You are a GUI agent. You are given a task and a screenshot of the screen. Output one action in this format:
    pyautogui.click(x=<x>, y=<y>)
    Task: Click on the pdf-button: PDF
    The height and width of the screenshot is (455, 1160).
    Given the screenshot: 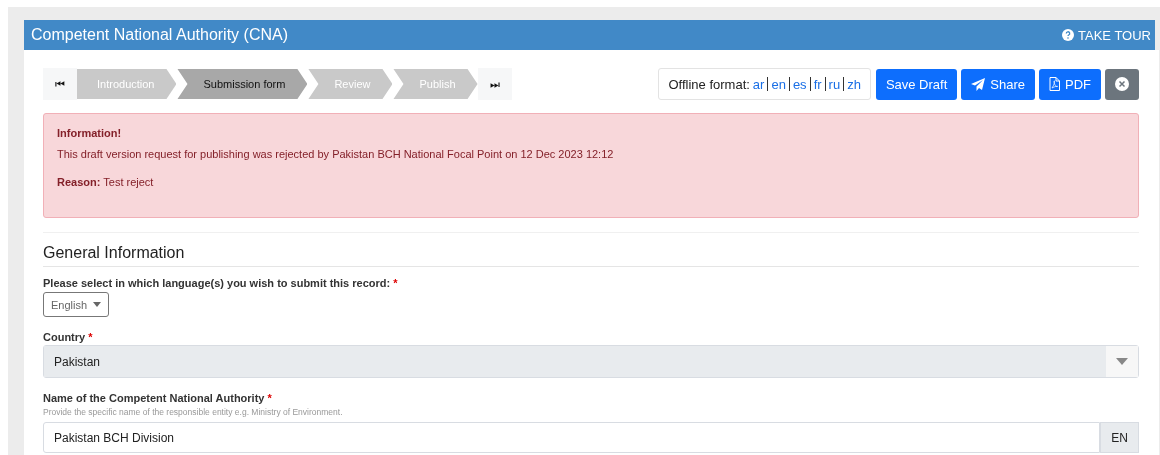 What is the action you would take?
    pyautogui.click(x=1070, y=84)
    